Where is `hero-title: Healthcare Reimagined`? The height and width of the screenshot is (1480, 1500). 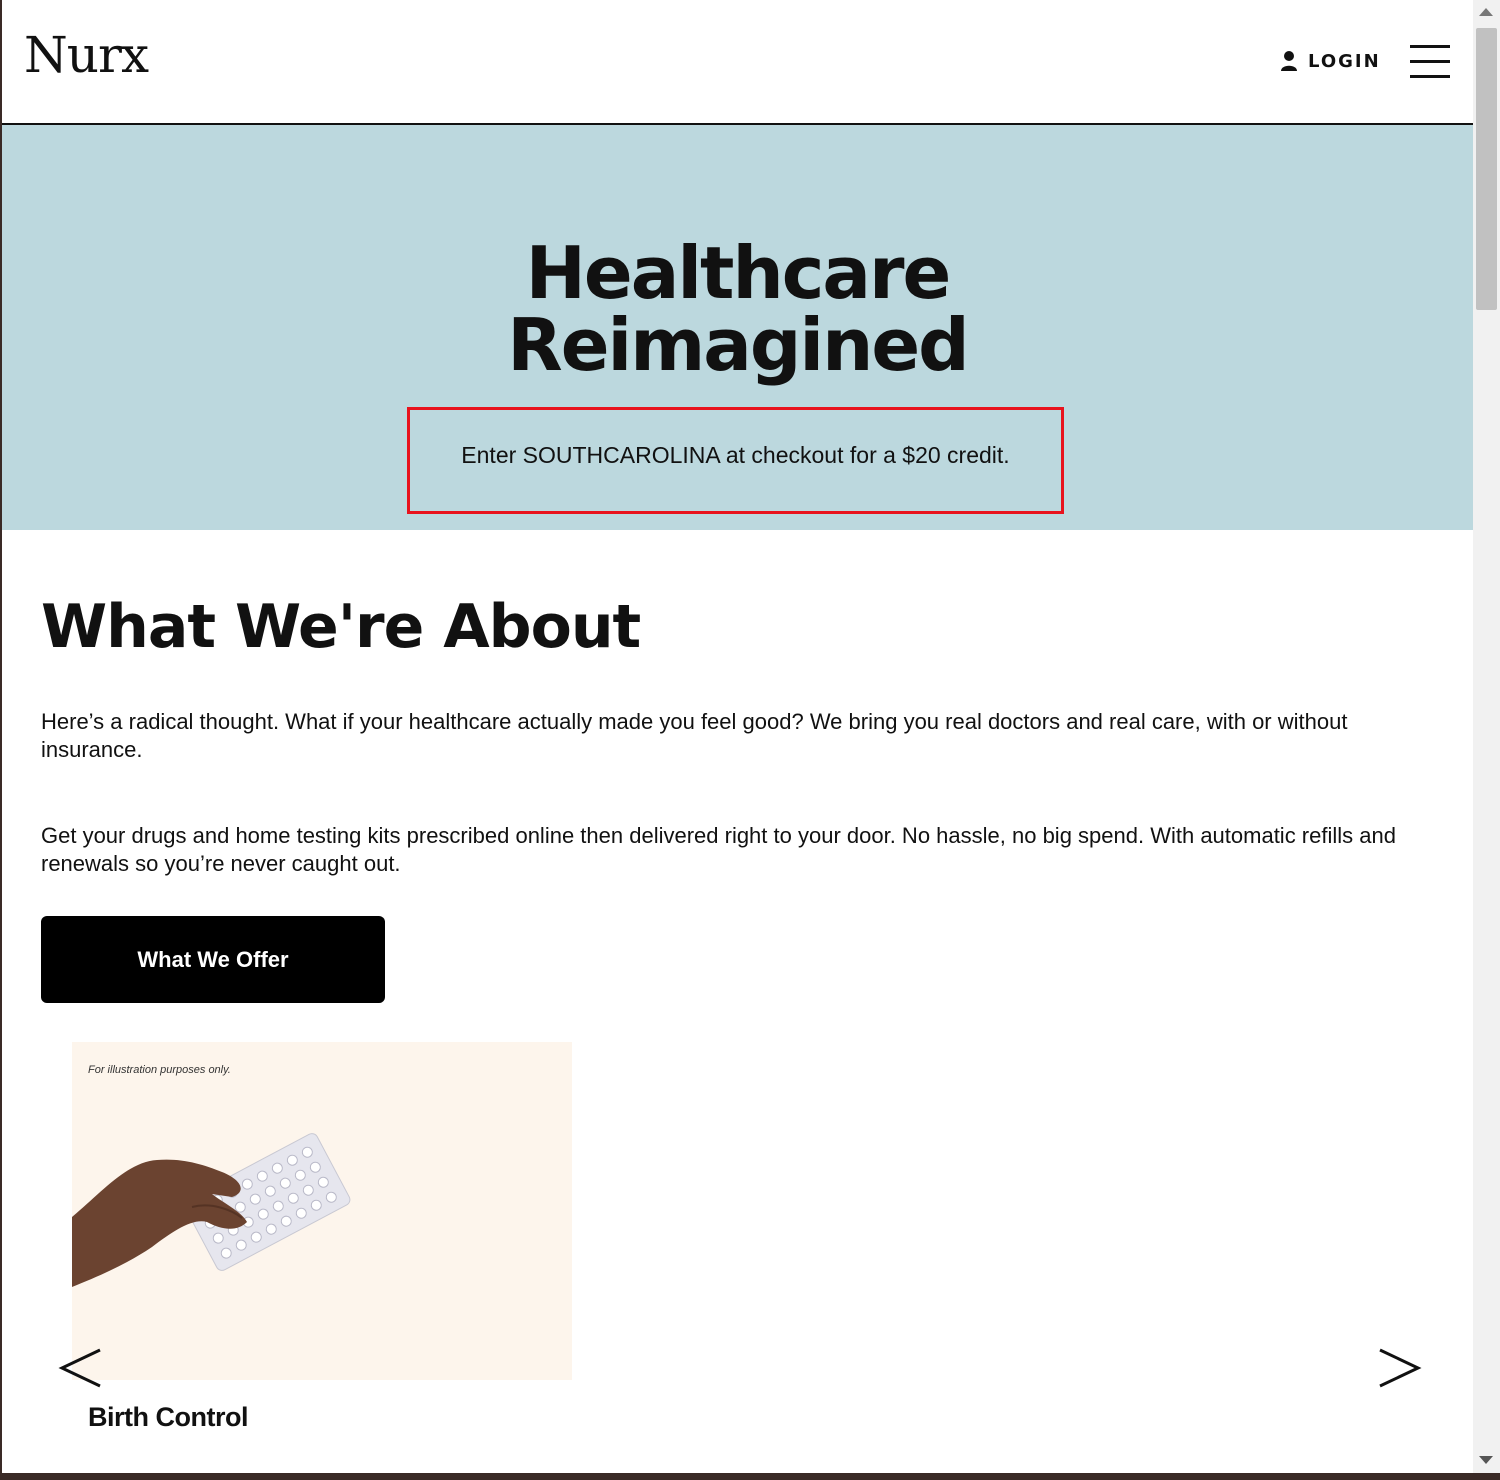
hero-title: Healthcare Reimagined is located at coordinates (737, 309).